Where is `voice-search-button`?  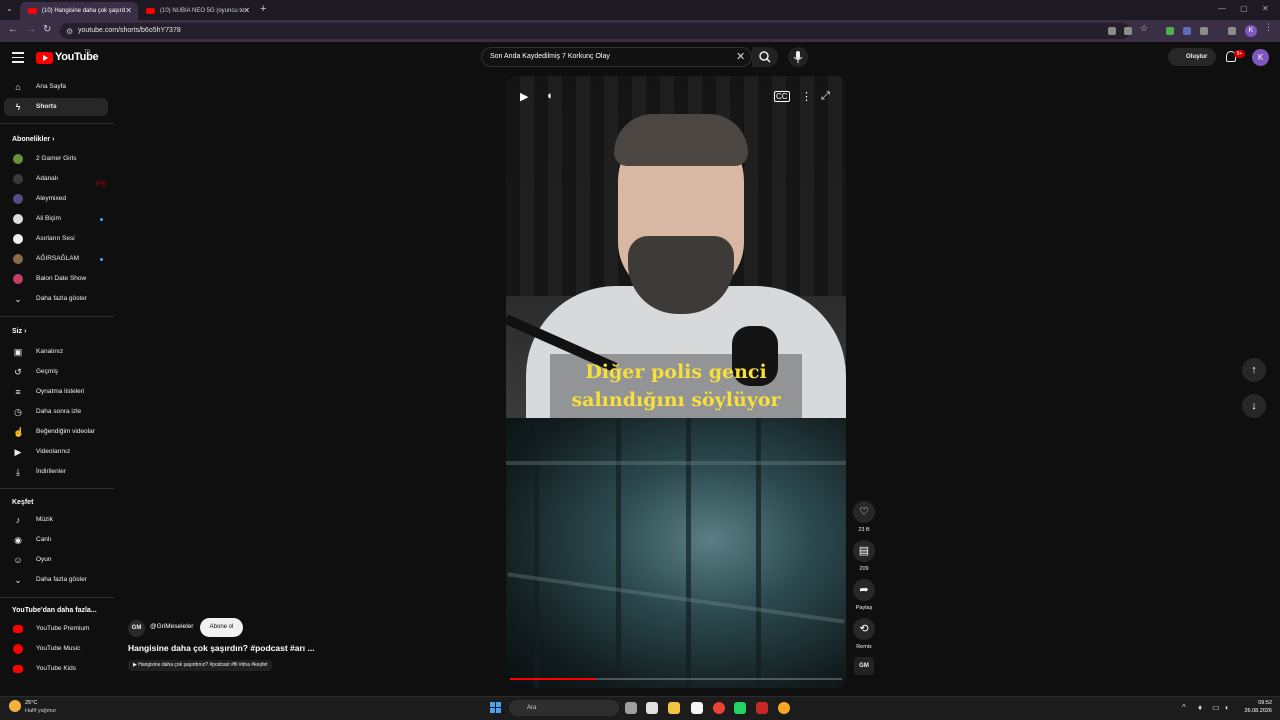 voice-search-button is located at coordinates (798, 57).